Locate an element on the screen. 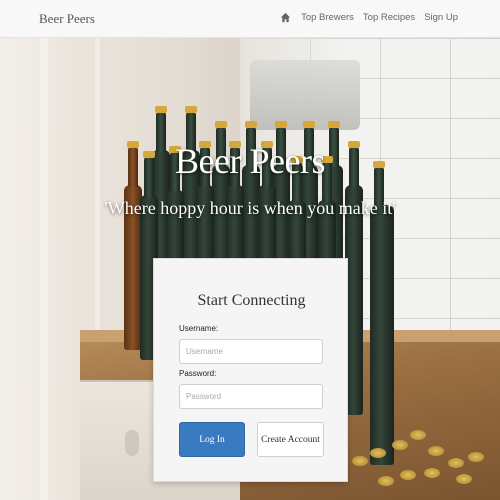  hero-title: Beer Peers is located at coordinates (250, 161).